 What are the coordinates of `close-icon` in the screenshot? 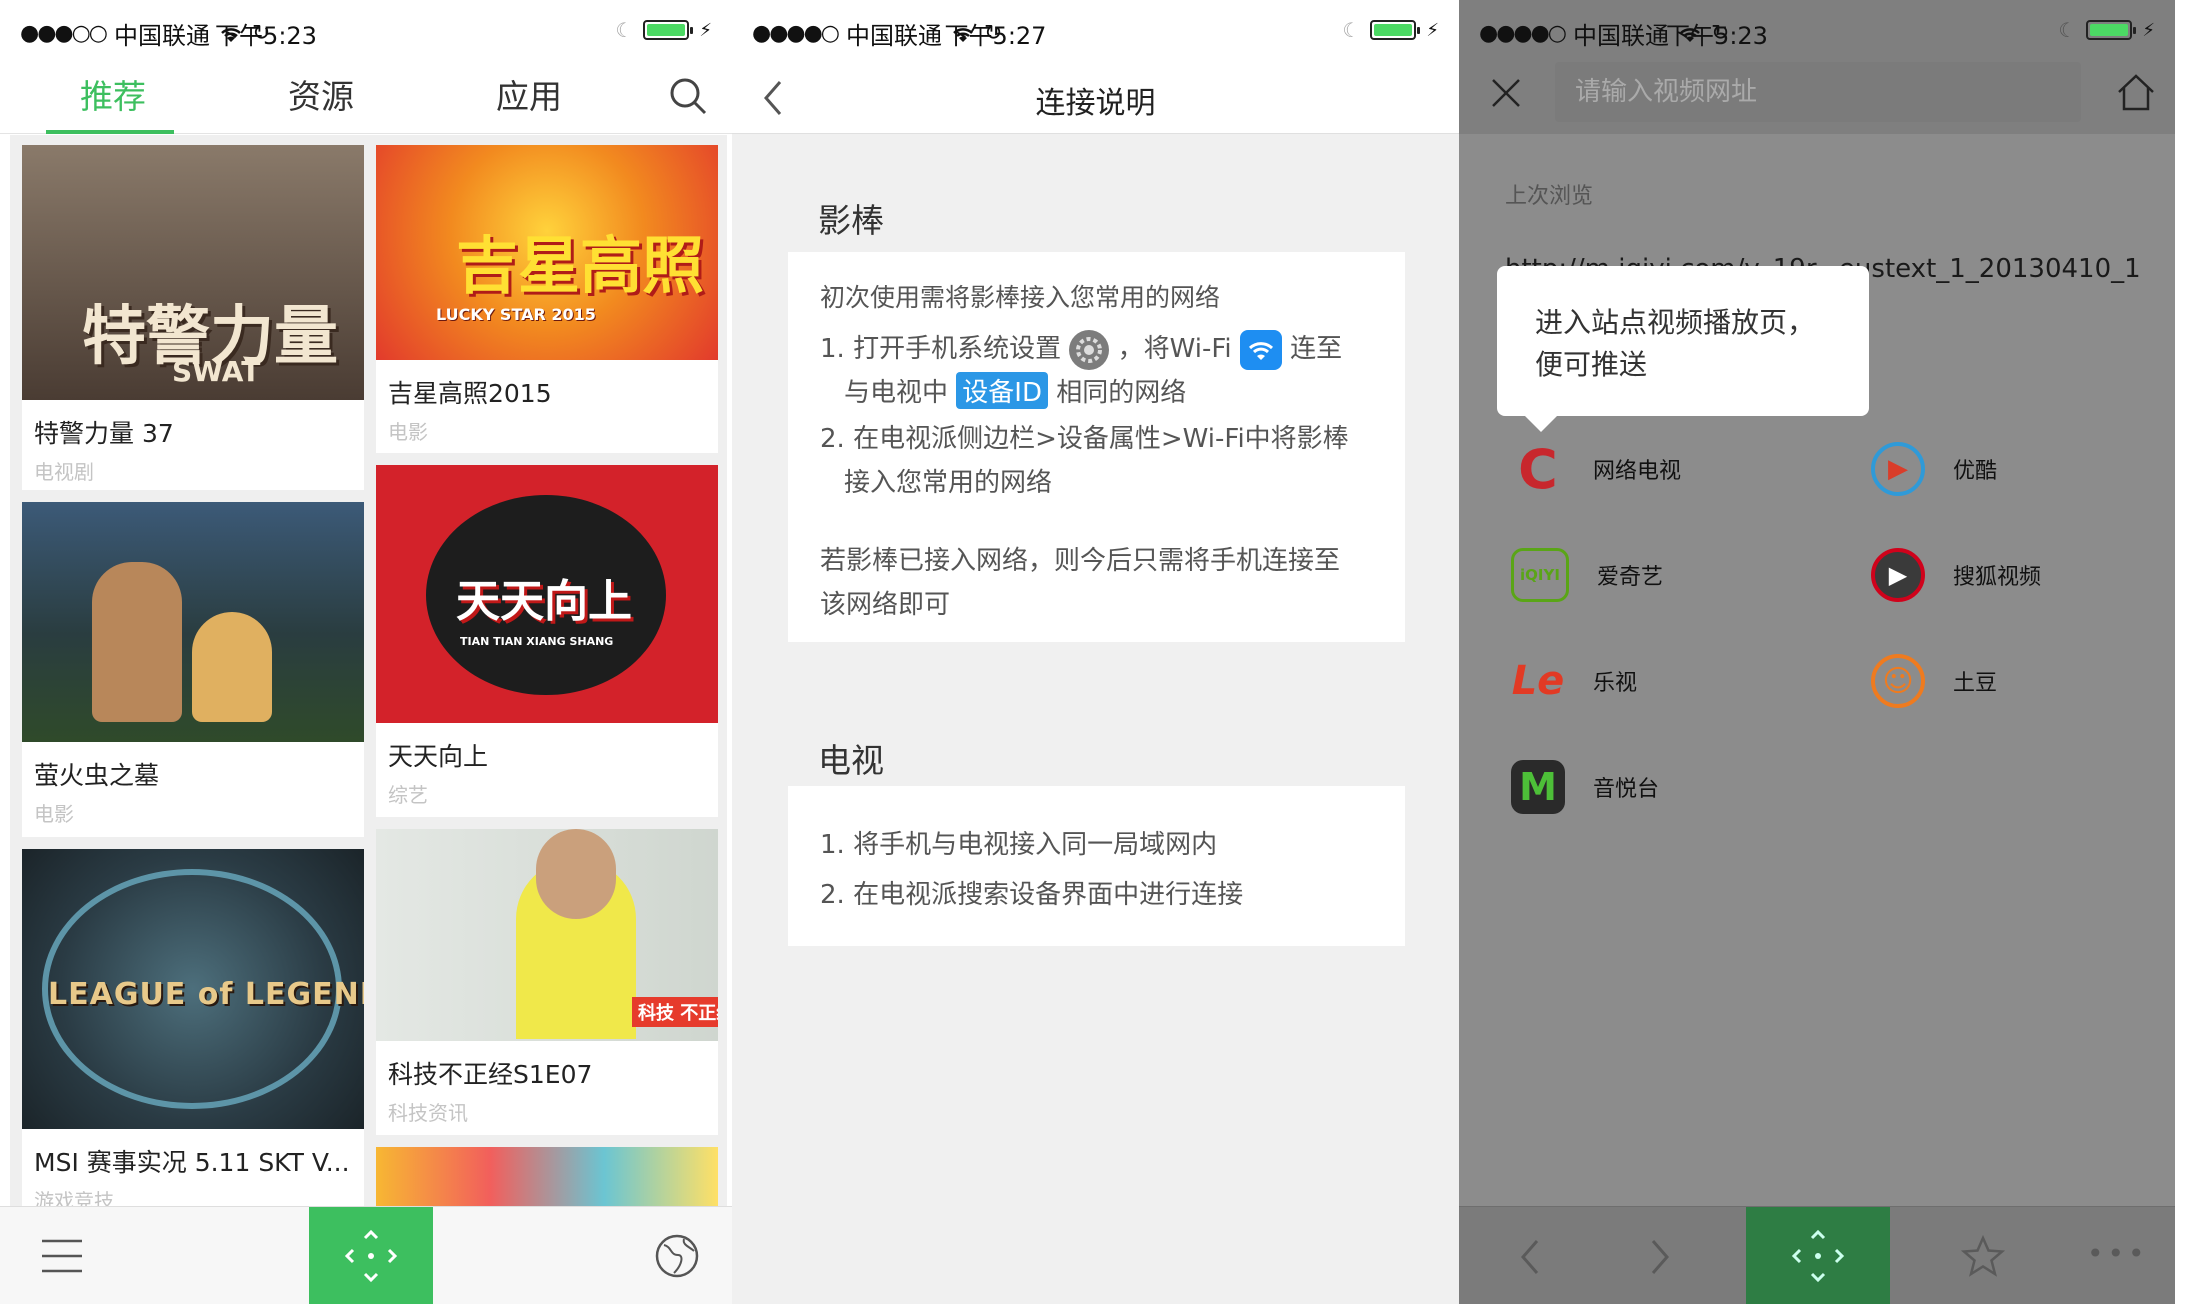 It's located at (1506, 93).